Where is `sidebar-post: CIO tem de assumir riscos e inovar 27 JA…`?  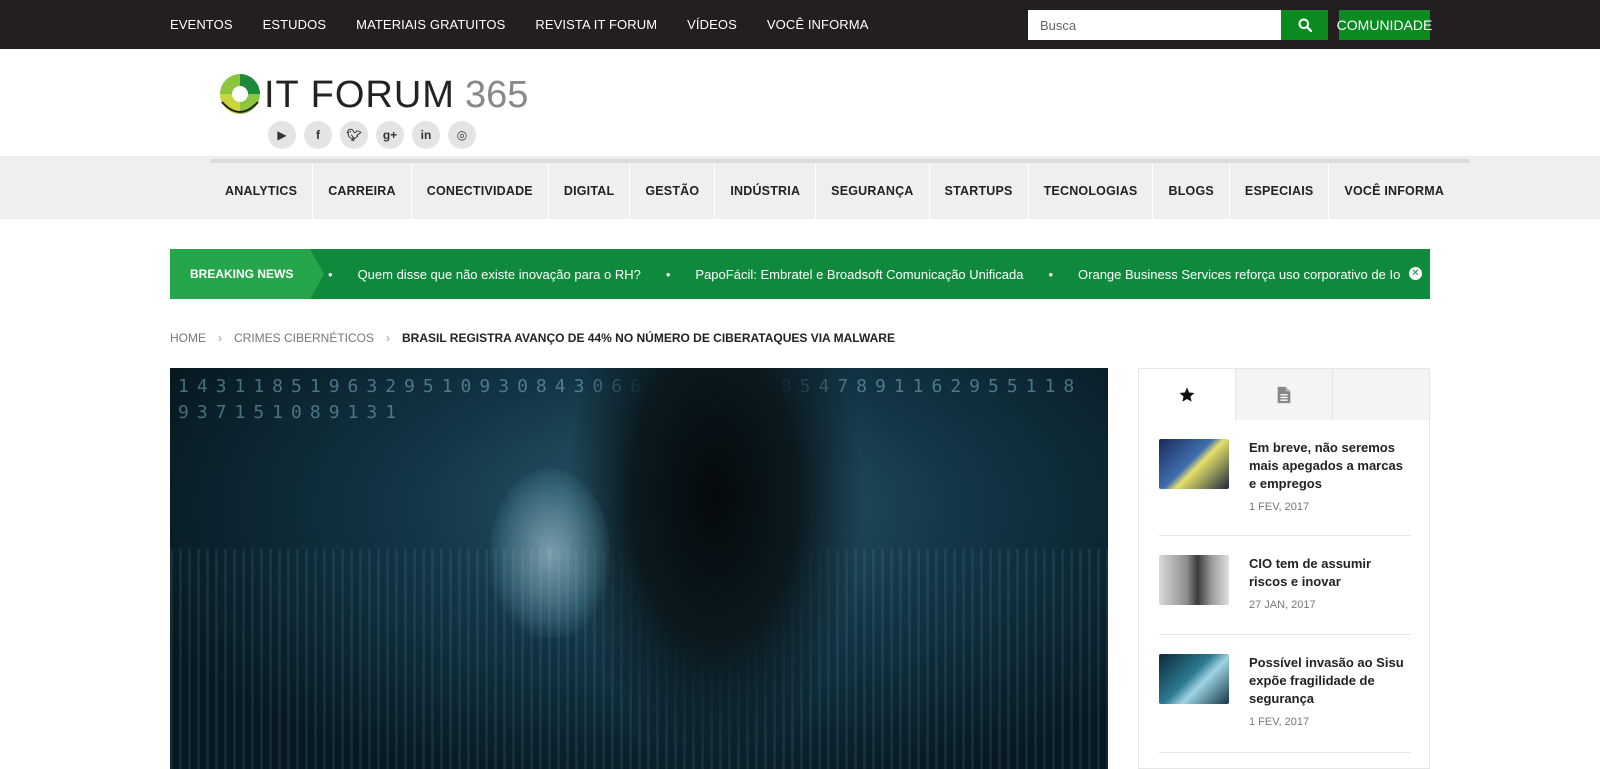 sidebar-post: CIO tem de assumir riscos e inovar 27 JA… is located at coordinates (1285, 583).